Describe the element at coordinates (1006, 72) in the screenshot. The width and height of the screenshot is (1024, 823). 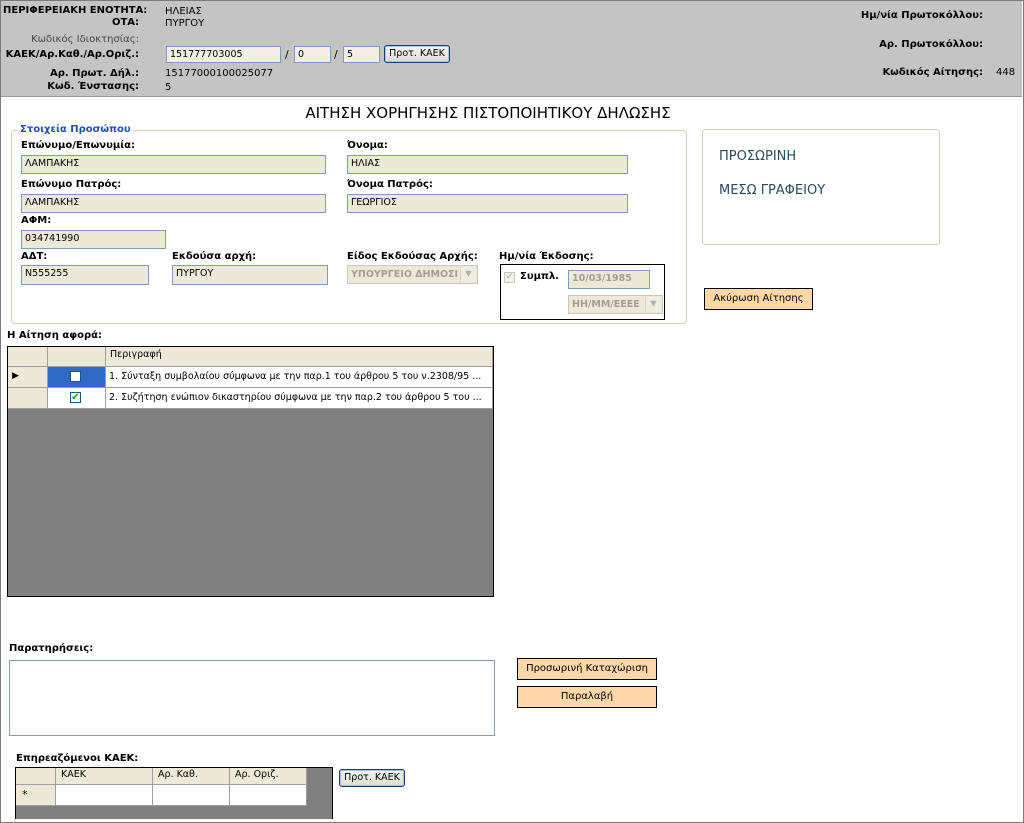
I see `kodikos-aitisis-value: 448` at that location.